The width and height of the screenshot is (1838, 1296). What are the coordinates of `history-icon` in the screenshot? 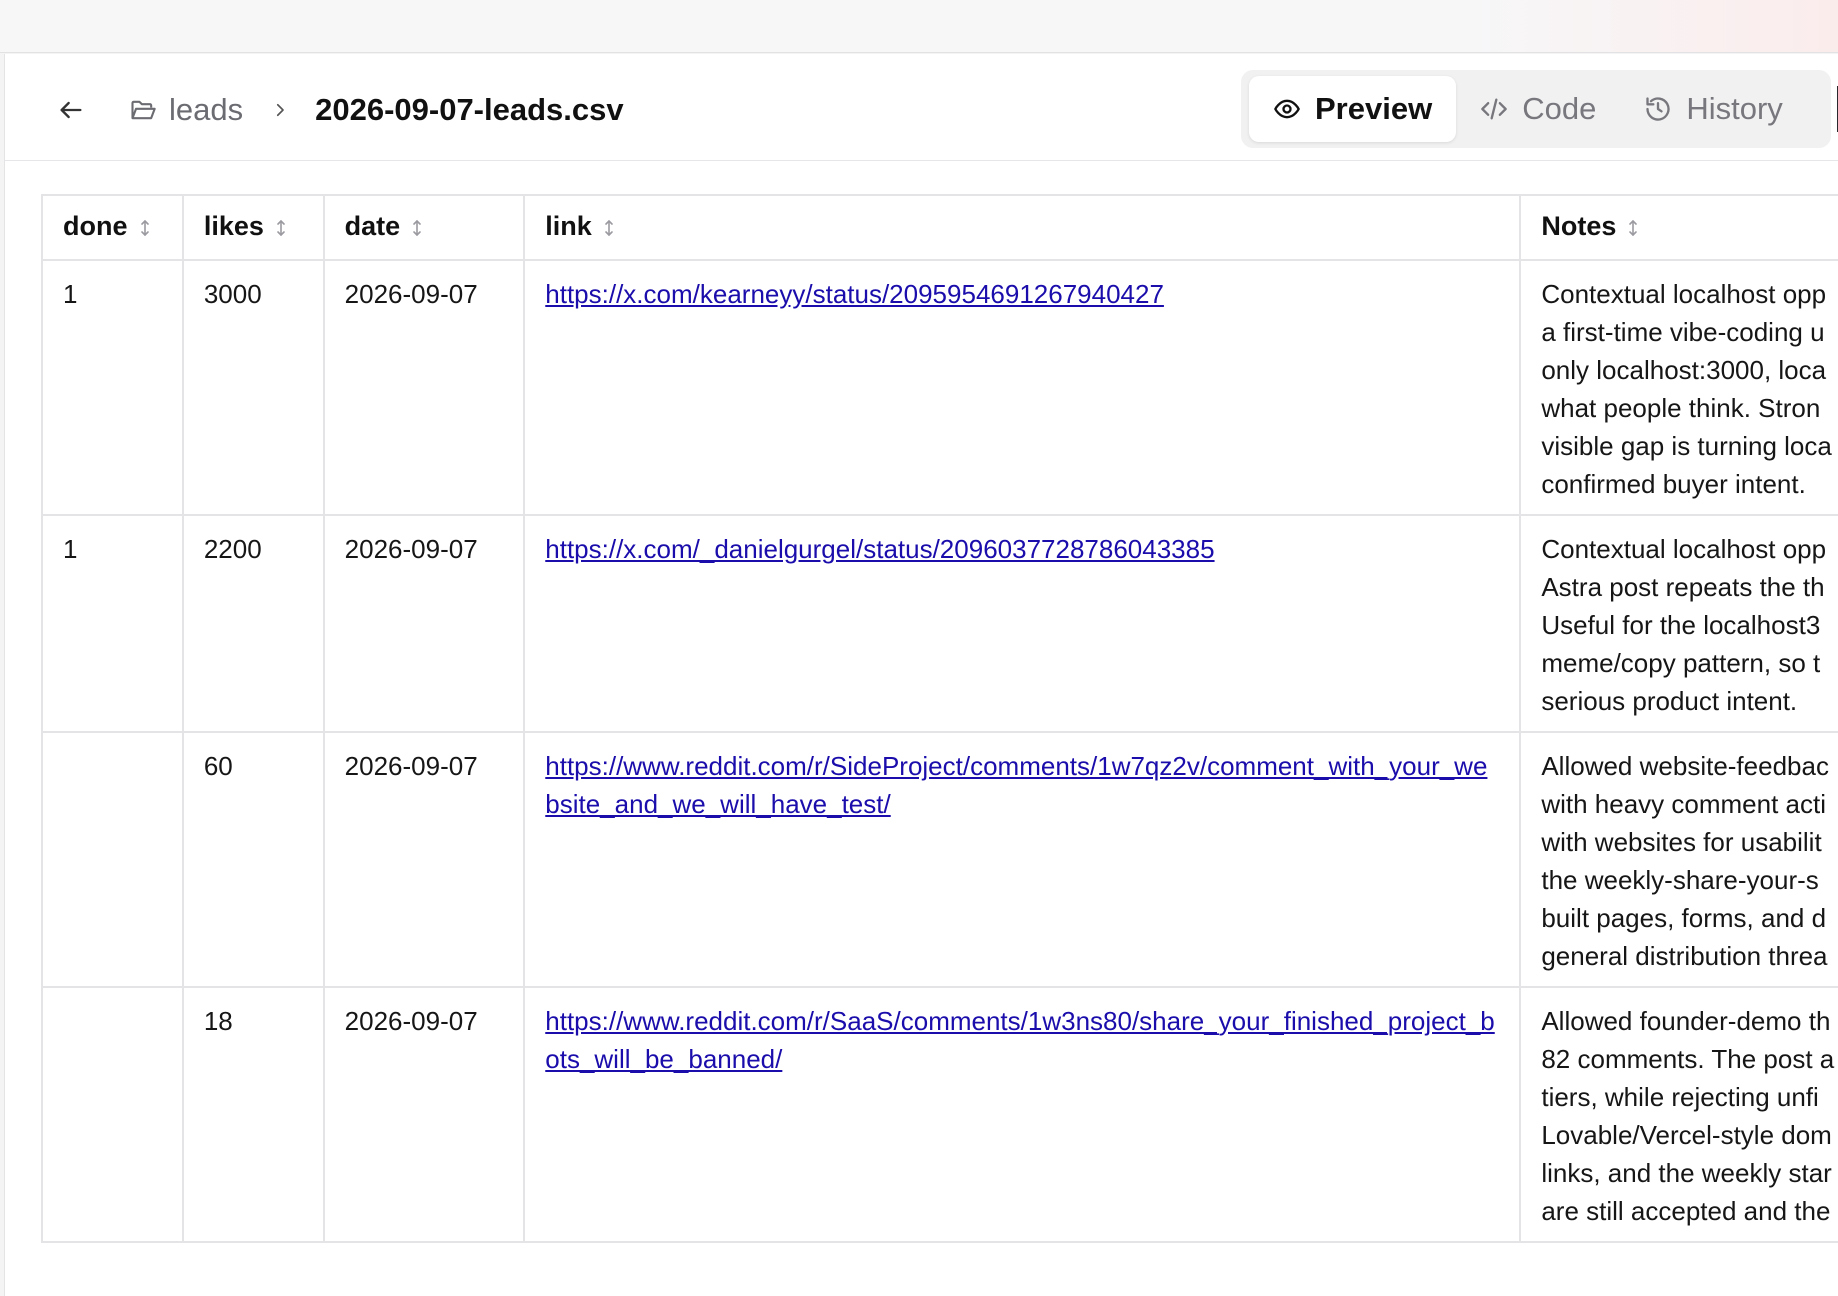 It's located at (1658, 109).